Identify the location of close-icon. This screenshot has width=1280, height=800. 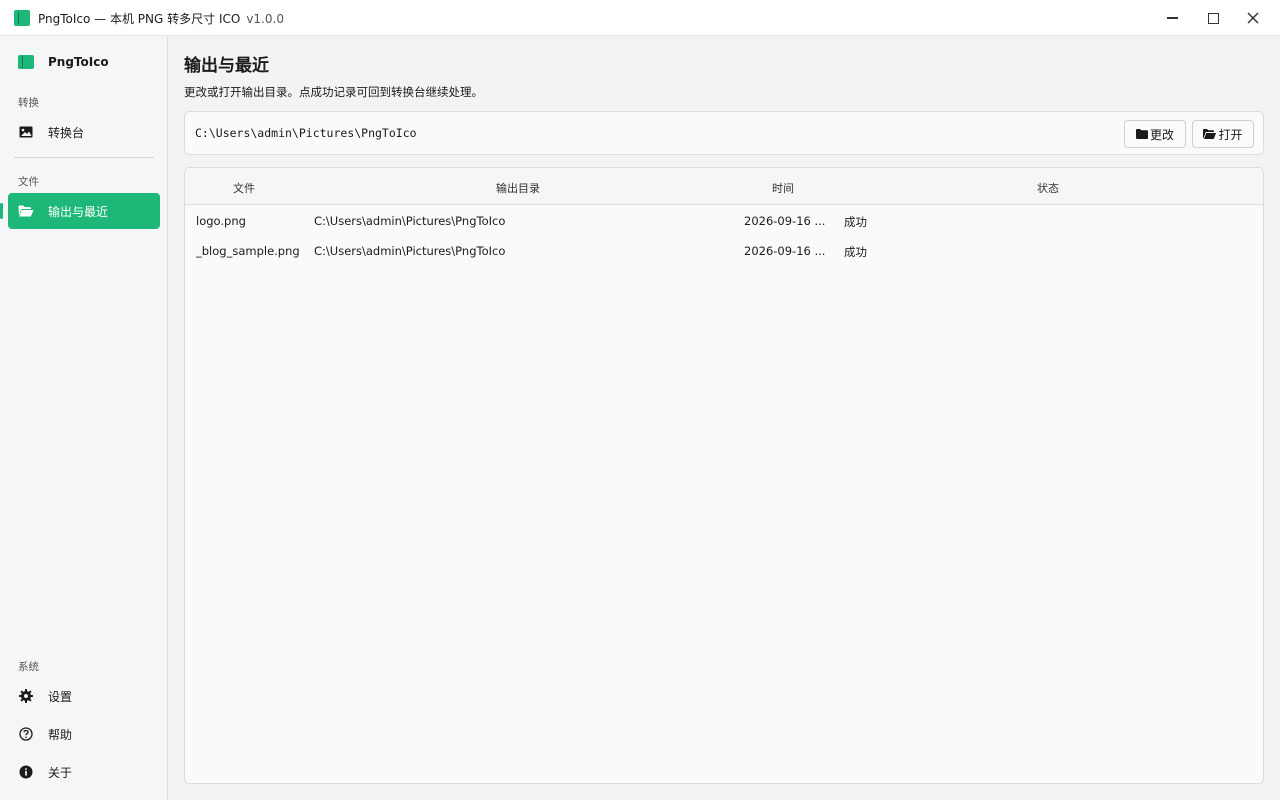
(1253, 18).